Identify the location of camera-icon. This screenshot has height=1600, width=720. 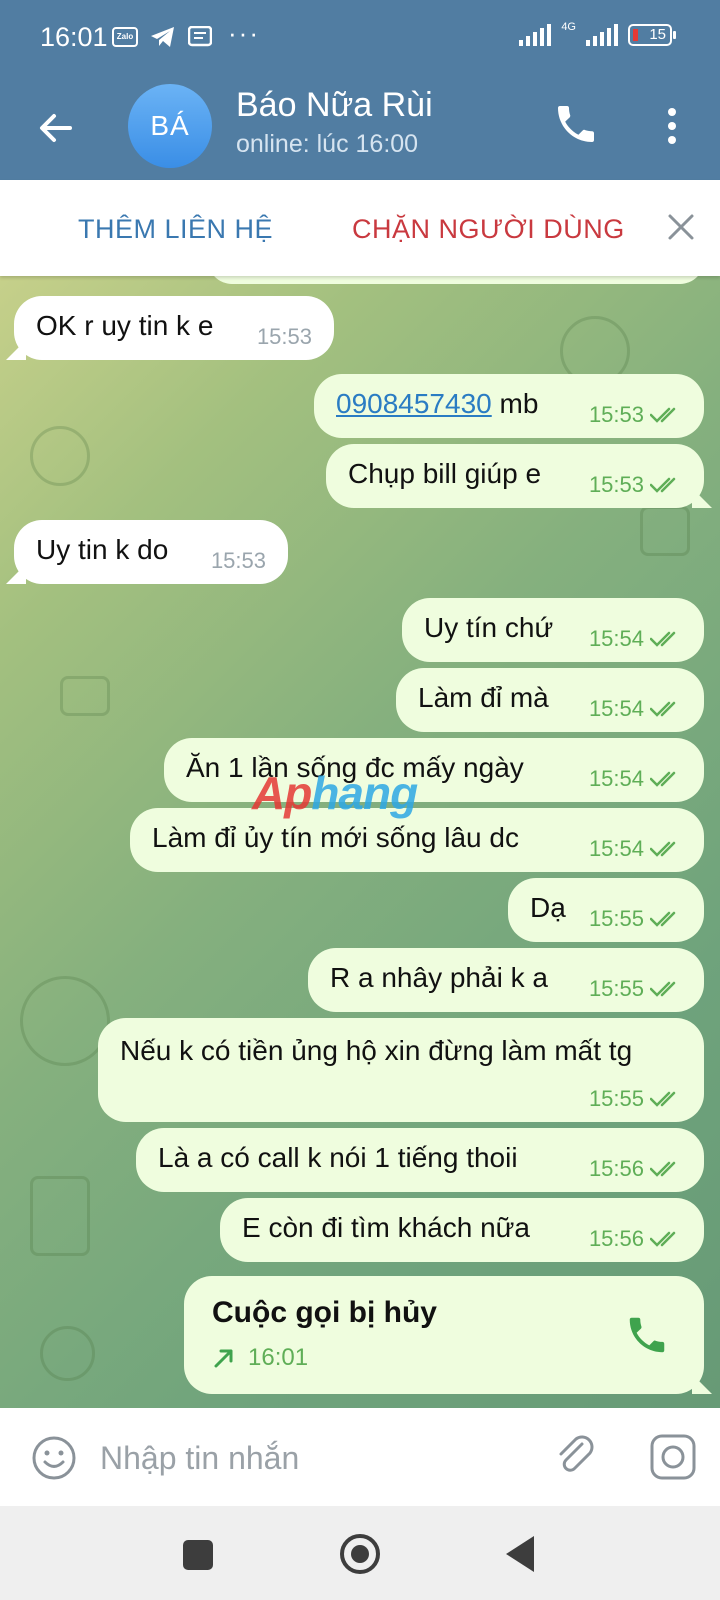
(673, 1457).